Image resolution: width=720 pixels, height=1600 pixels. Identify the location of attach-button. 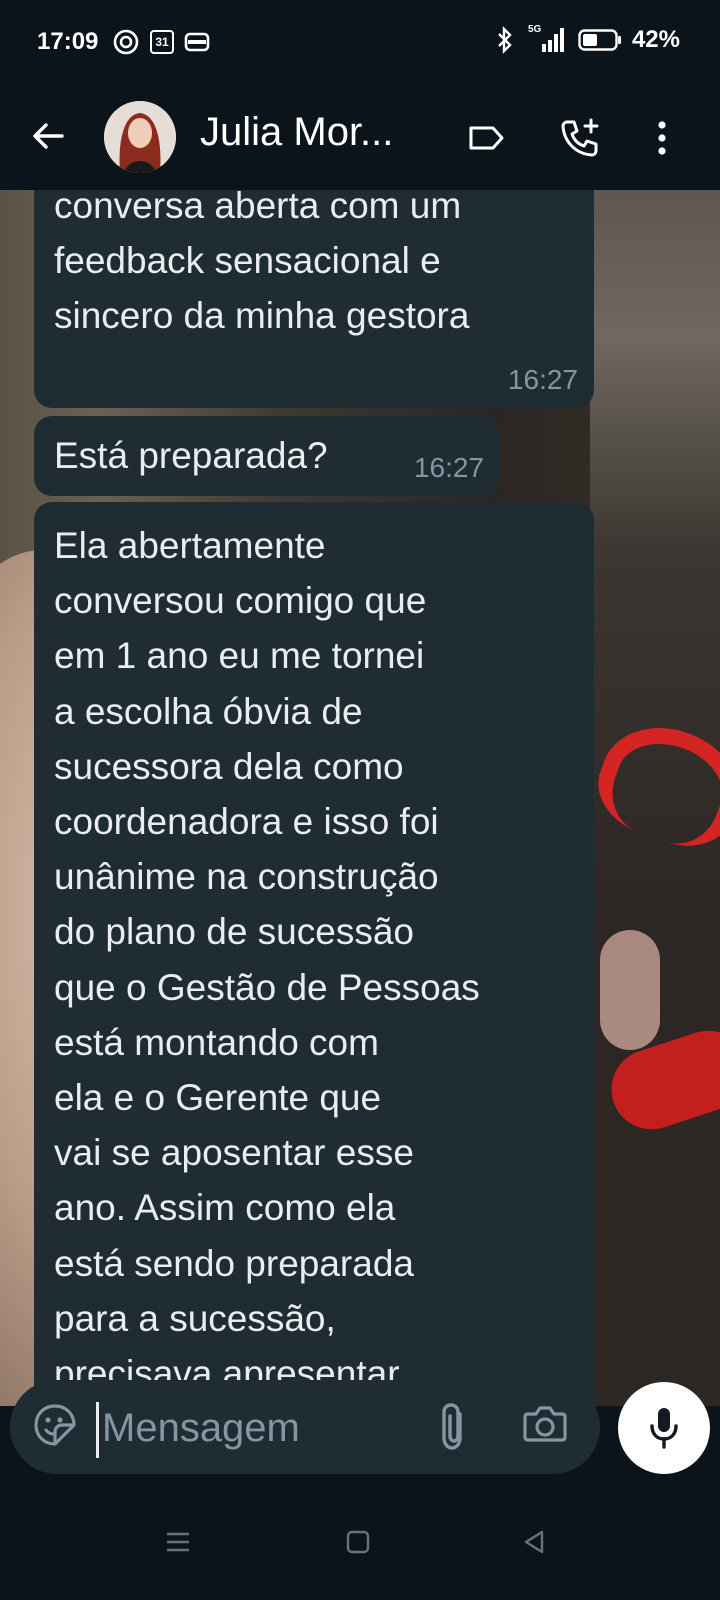
(459, 1427).